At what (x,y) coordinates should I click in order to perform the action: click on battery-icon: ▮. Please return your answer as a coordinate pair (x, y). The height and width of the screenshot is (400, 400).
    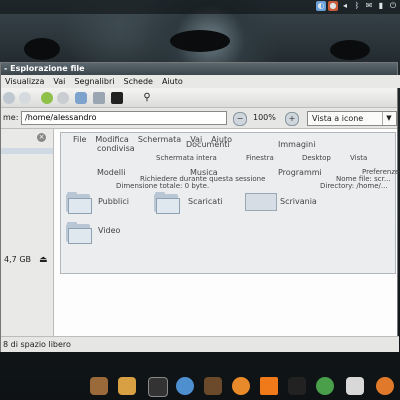
    Looking at the image, I should click on (381, 6).